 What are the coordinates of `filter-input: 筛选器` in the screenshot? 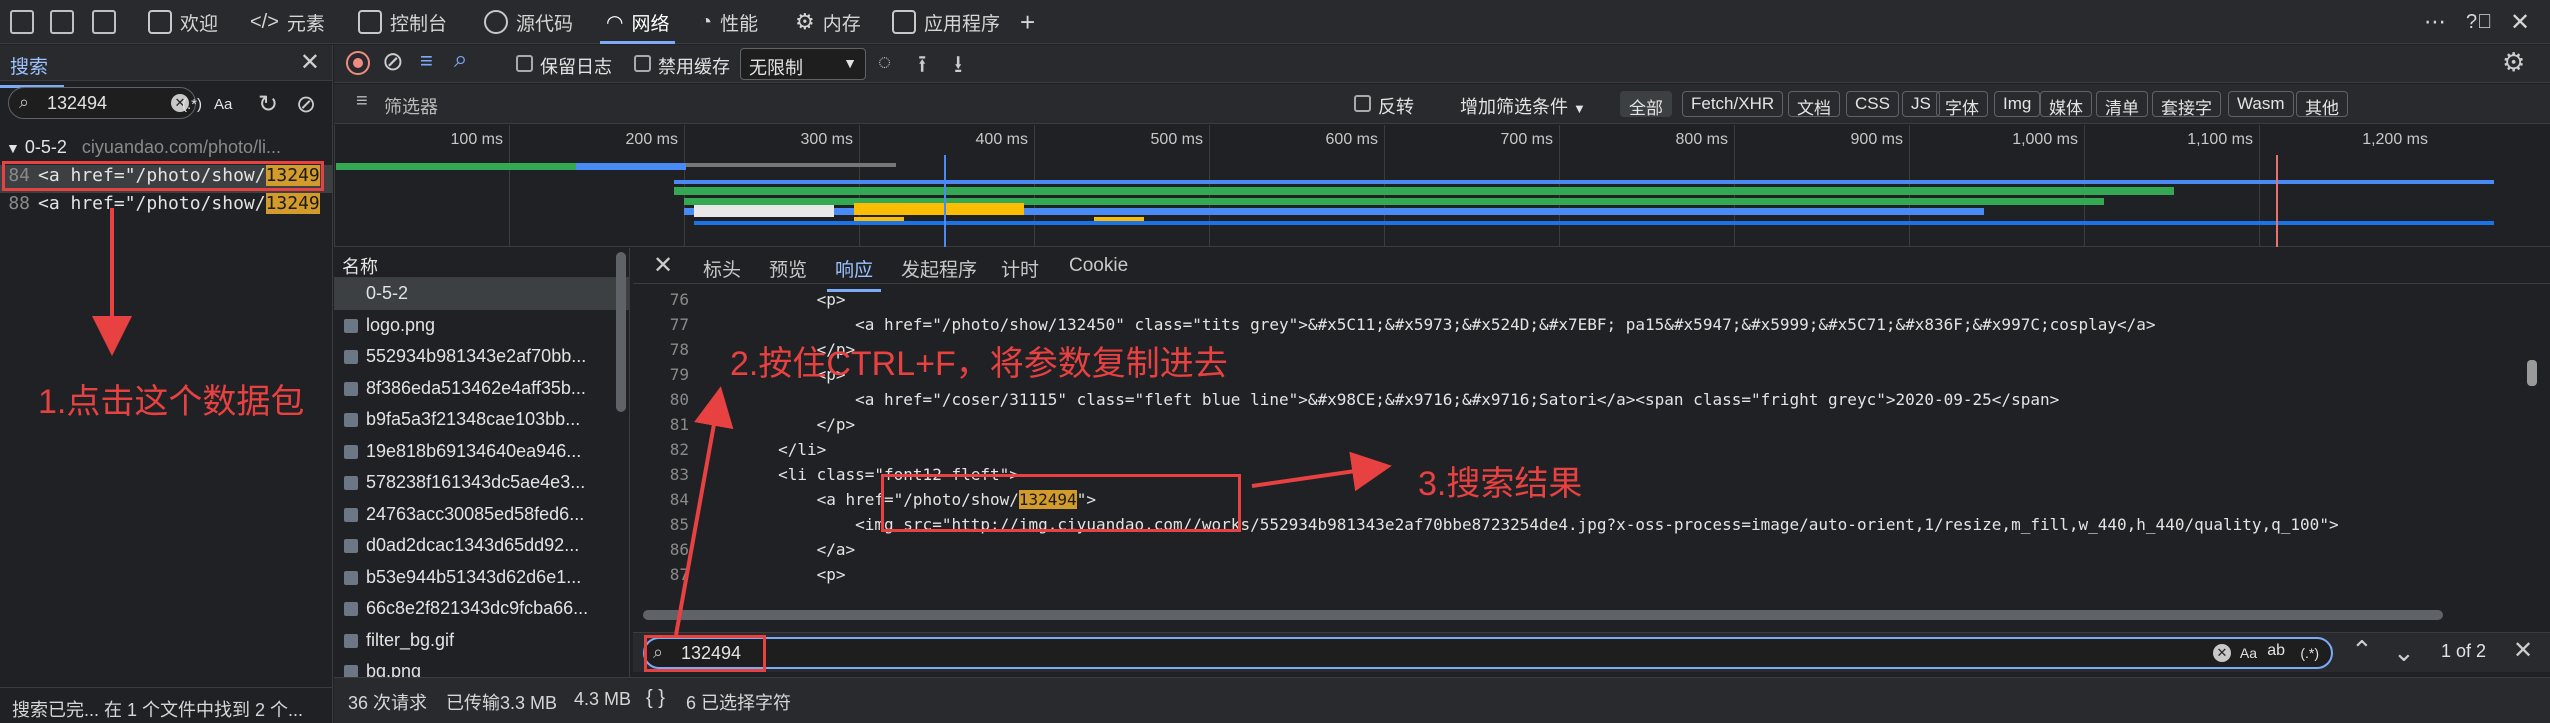 It's located at (411, 106).